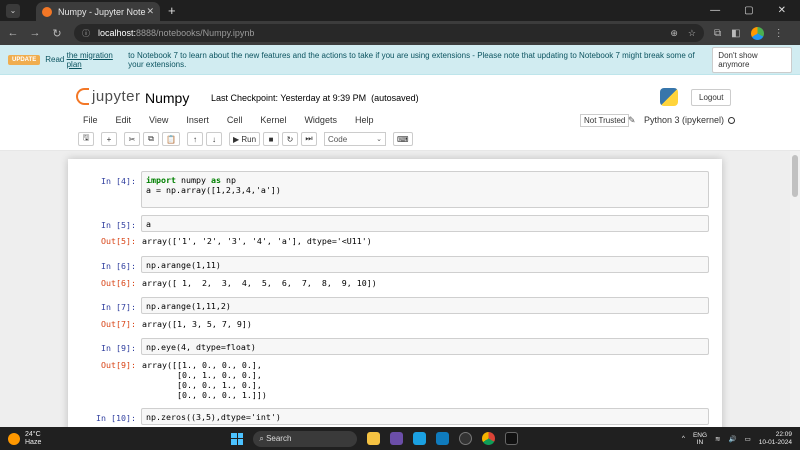 The width and height of the screenshot is (800, 450). What do you see at coordinates (86, 139) in the screenshot?
I see `save-icon: 🖫` at bounding box center [86, 139].